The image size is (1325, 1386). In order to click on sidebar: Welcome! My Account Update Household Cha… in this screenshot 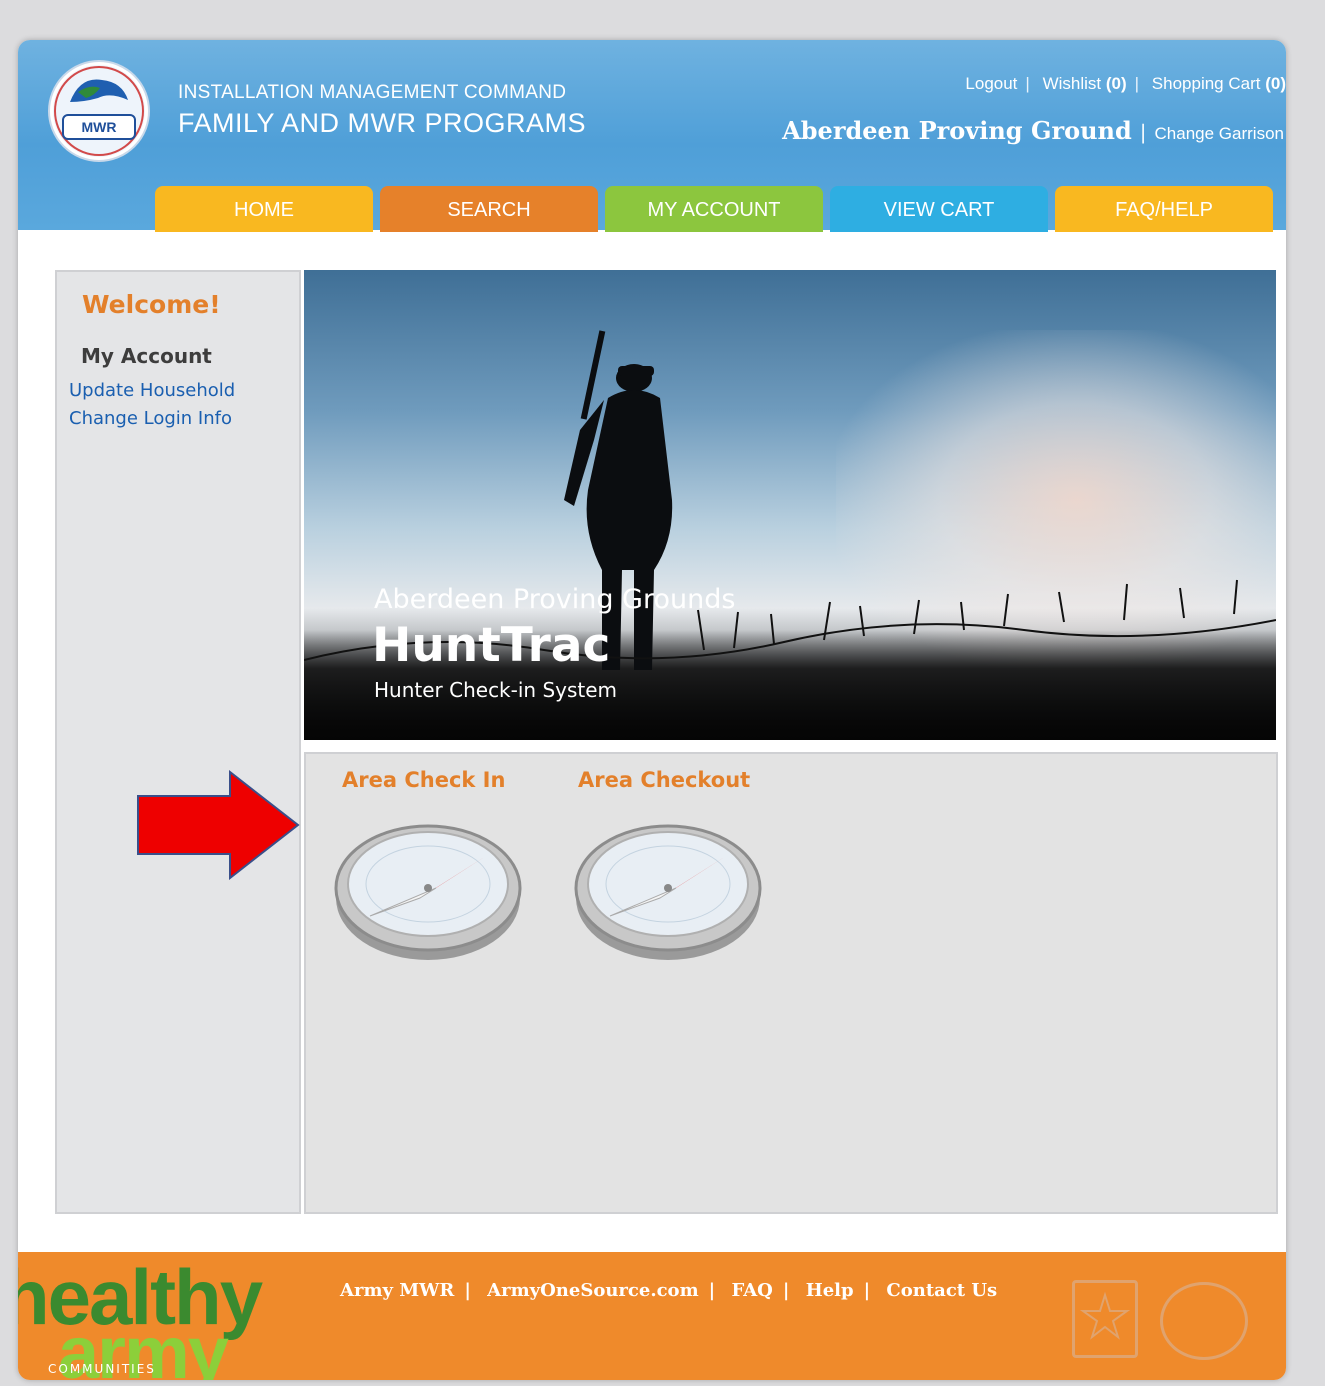, I will do `click(178, 742)`.